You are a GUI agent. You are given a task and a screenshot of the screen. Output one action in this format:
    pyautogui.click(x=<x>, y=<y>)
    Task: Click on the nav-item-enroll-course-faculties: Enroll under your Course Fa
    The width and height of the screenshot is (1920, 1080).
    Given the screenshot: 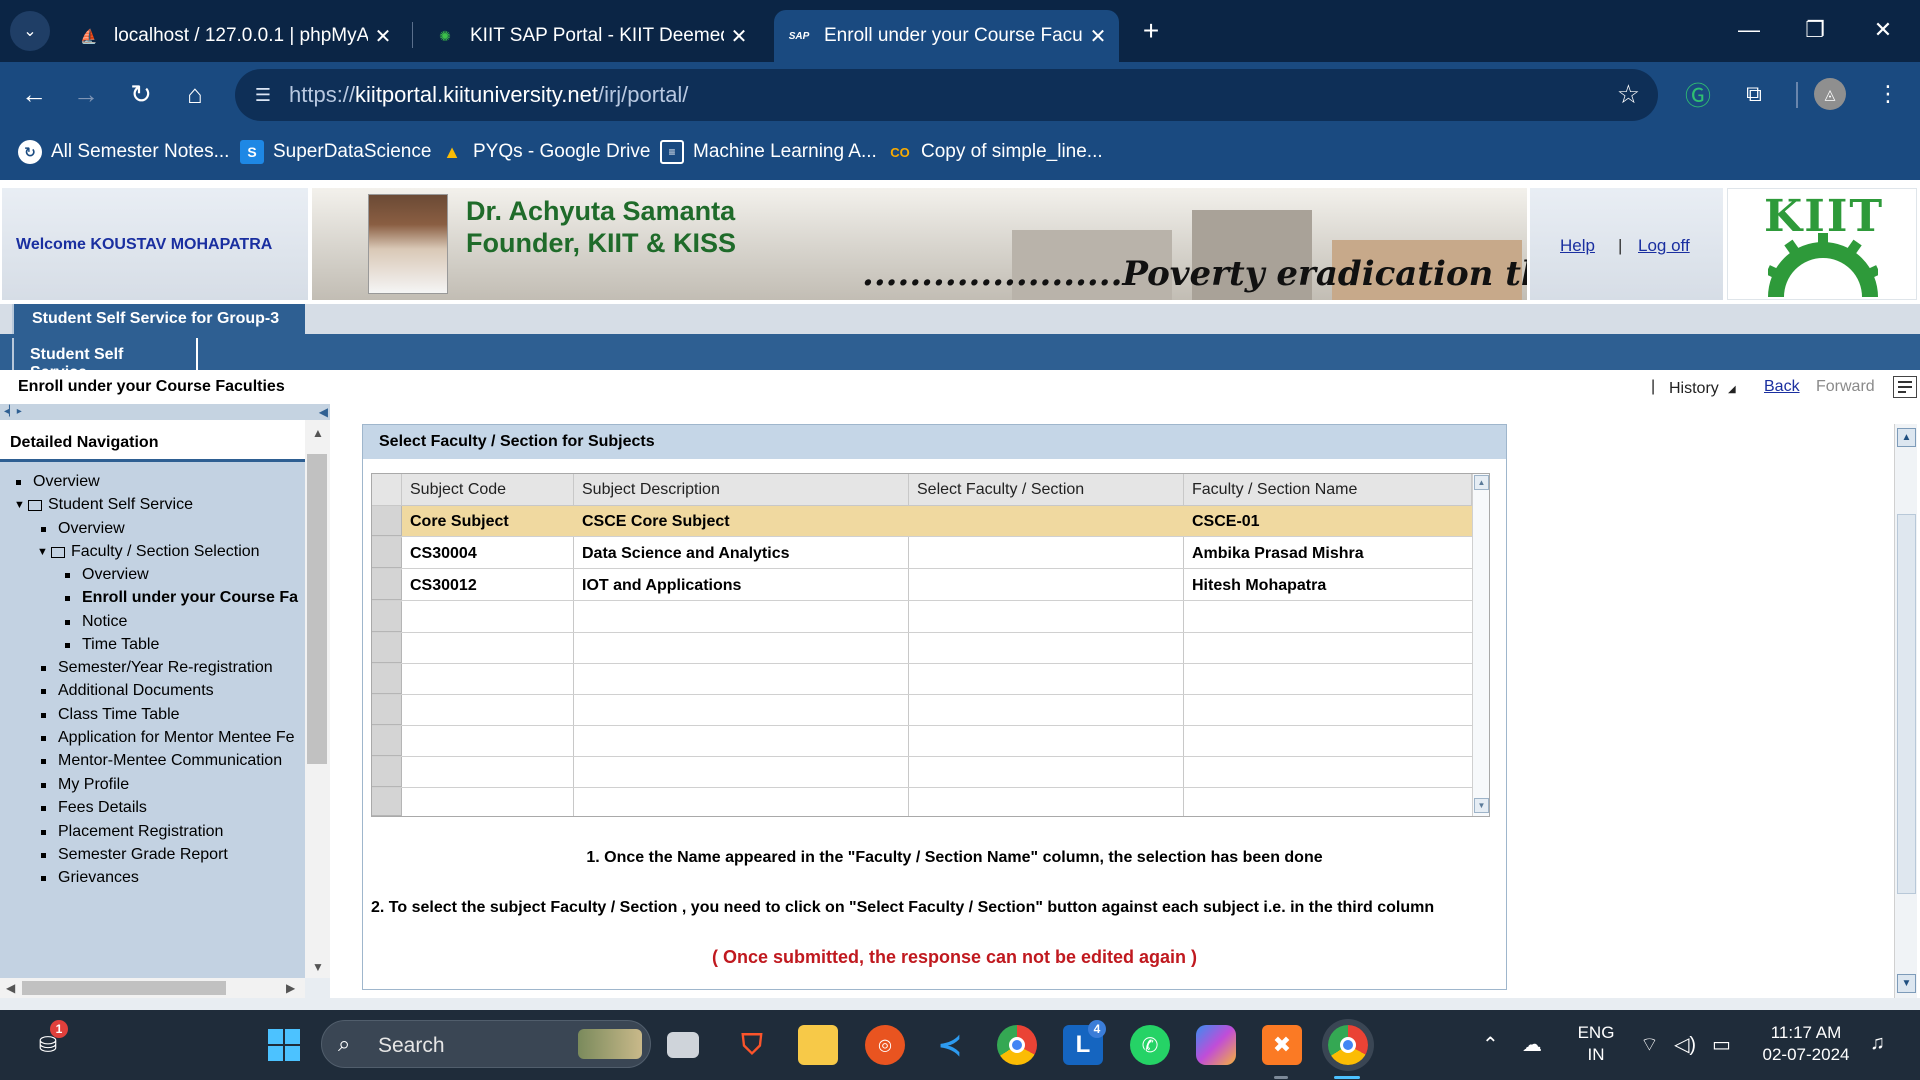 What is the action you would take?
    pyautogui.click(x=181, y=598)
    